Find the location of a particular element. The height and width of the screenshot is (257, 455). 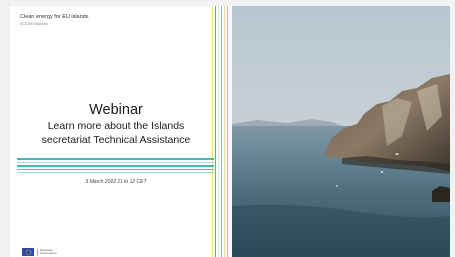

european-commission-logo: European Commission is located at coordinates (44, 252).